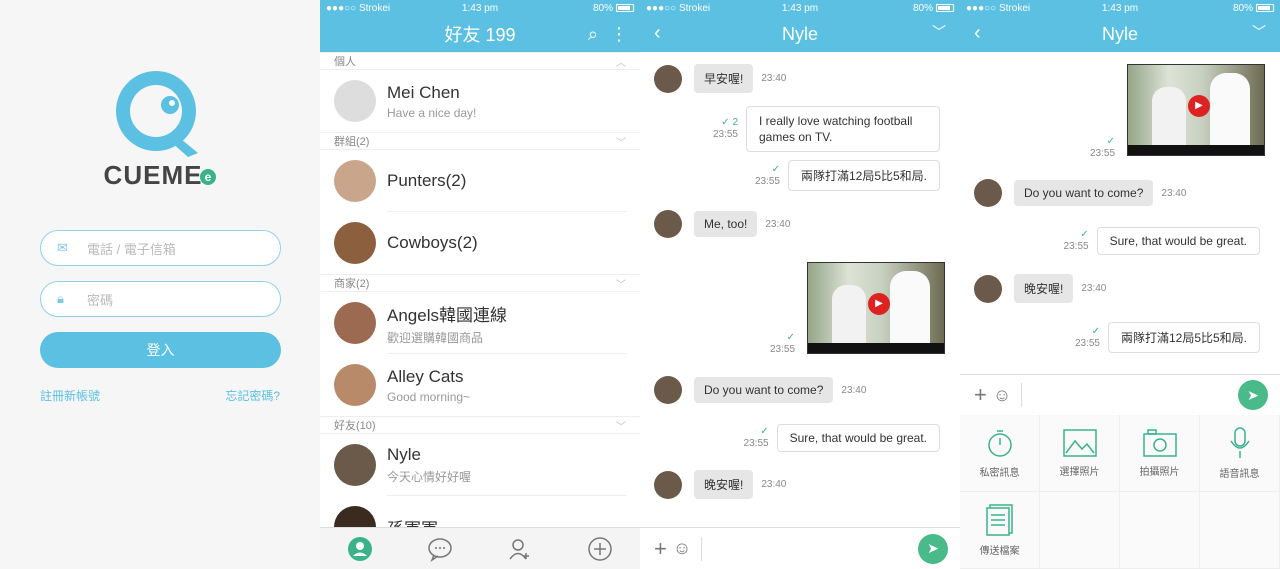  I want to click on contact-merchant: Angels韓國連線 歡迎選購韓國商品, so click(480, 323).